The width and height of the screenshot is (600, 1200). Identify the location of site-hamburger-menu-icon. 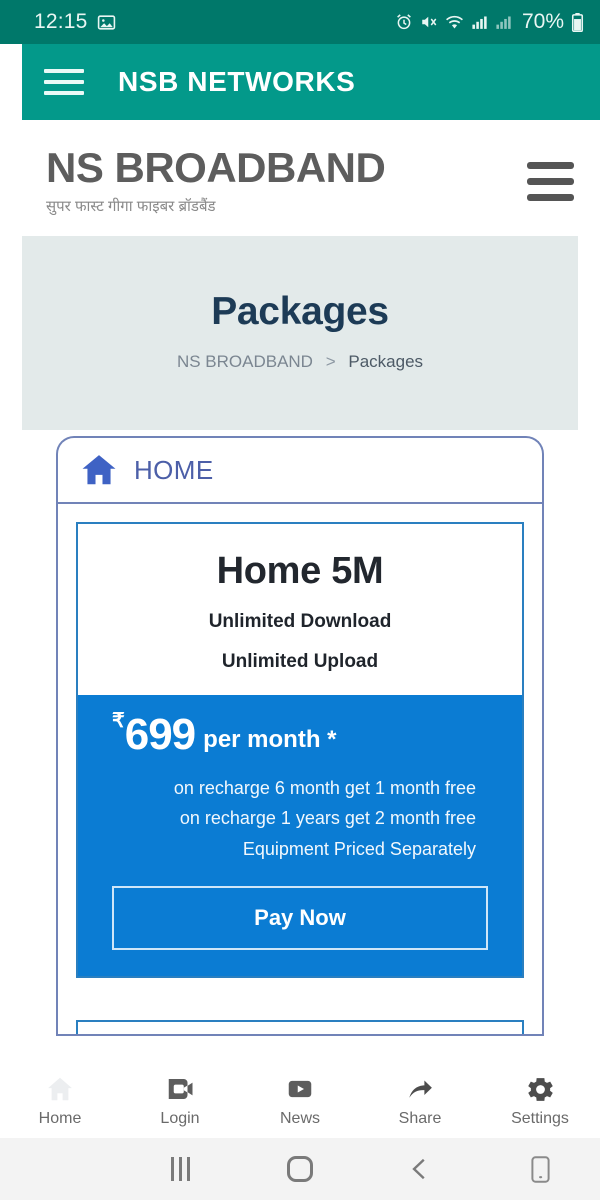
(550, 181).